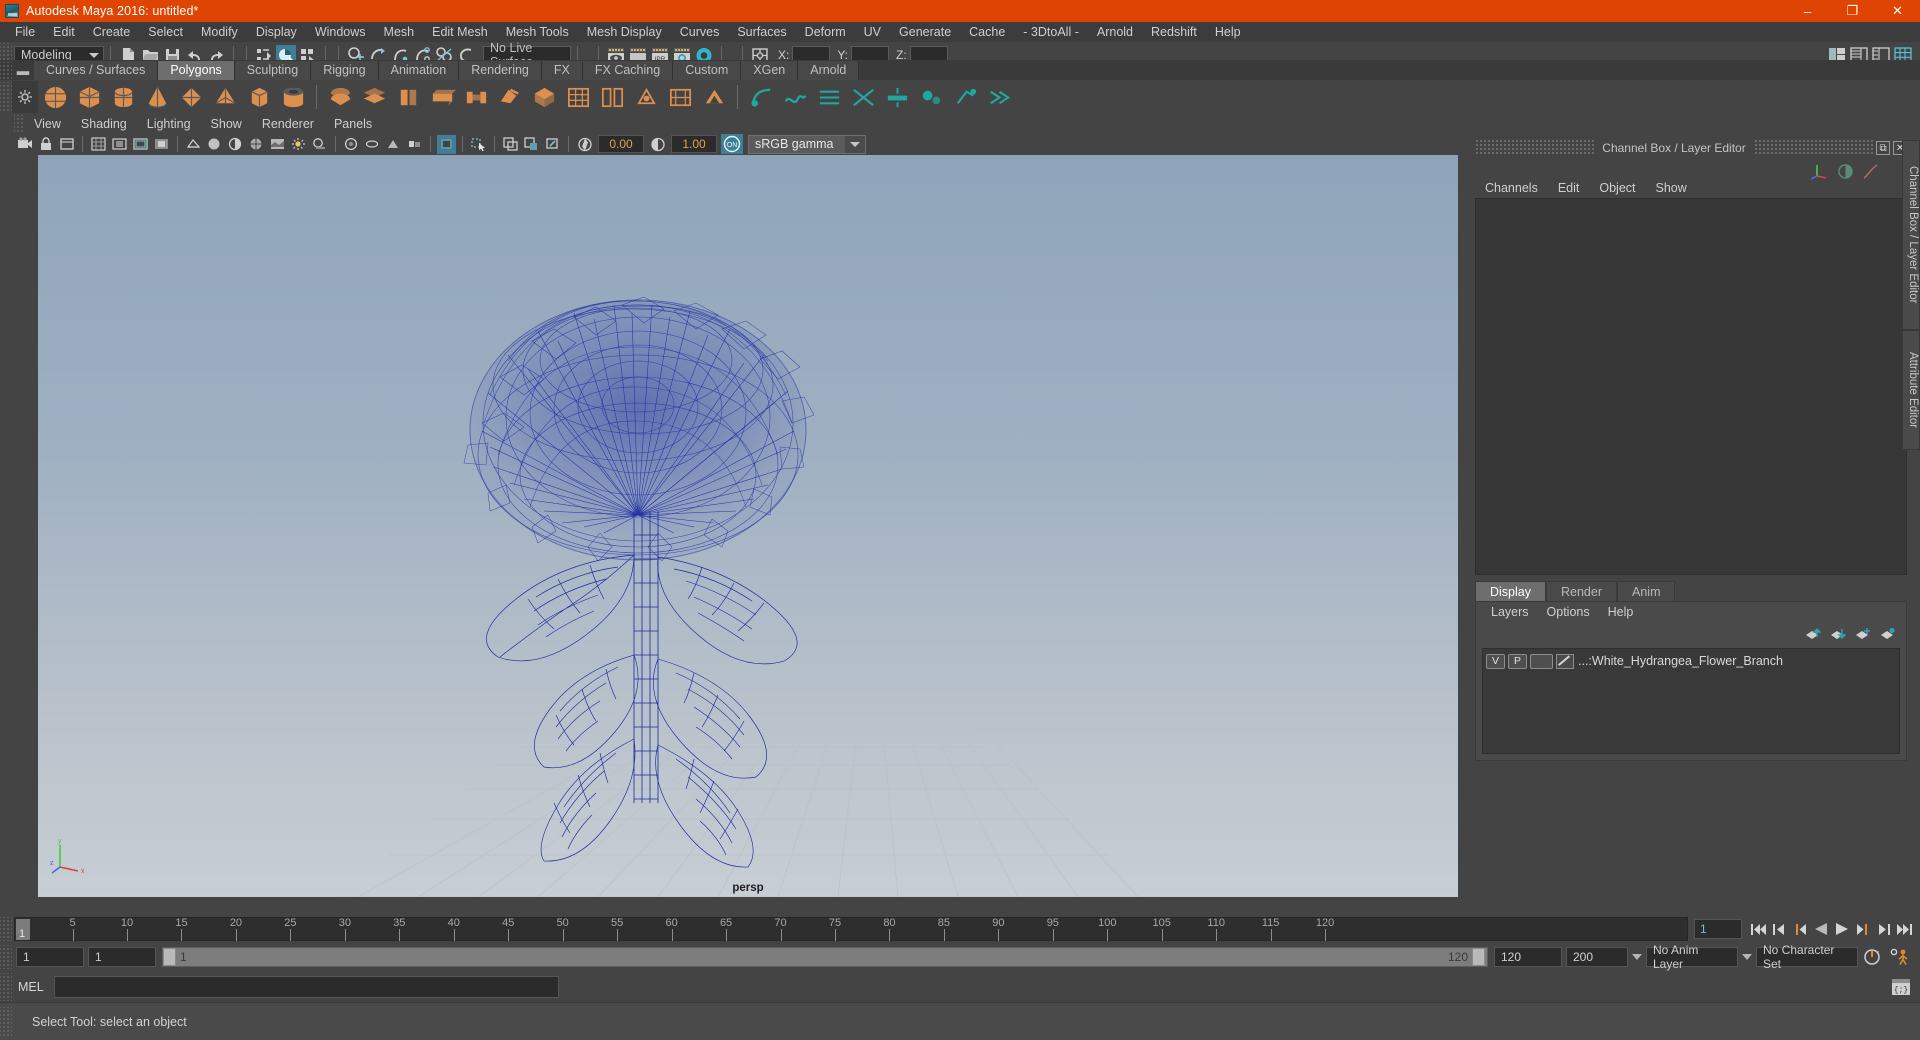 This screenshot has height=1040, width=1920. I want to click on poly-cylinder-icon, so click(123, 97).